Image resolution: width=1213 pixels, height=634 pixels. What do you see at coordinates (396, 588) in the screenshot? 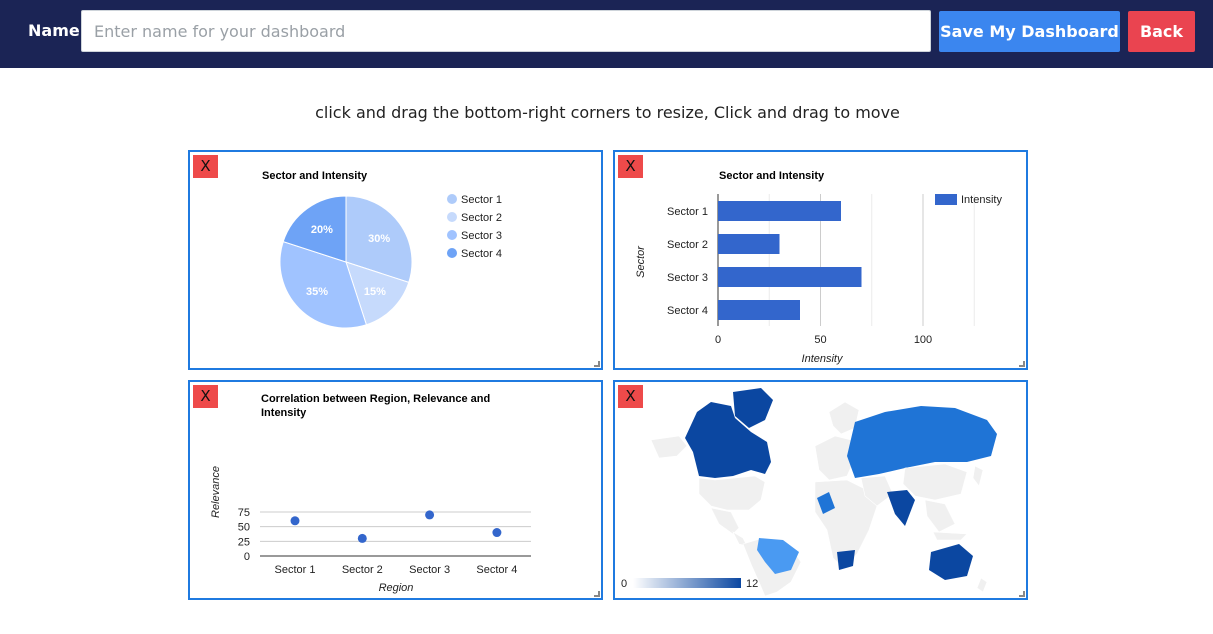
I see `x-axis-label: Region` at bounding box center [396, 588].